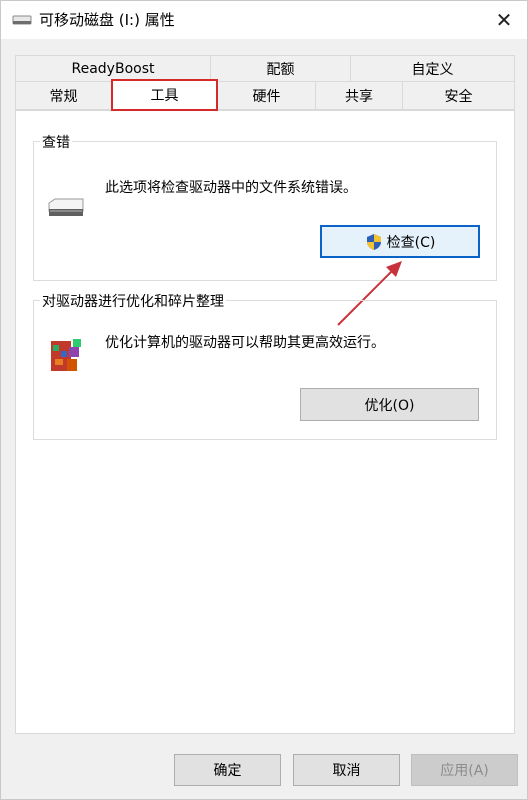  I want to click on error-check-description: 此选项将检查驱动器中的文件系统错误。, so click(231, 188).